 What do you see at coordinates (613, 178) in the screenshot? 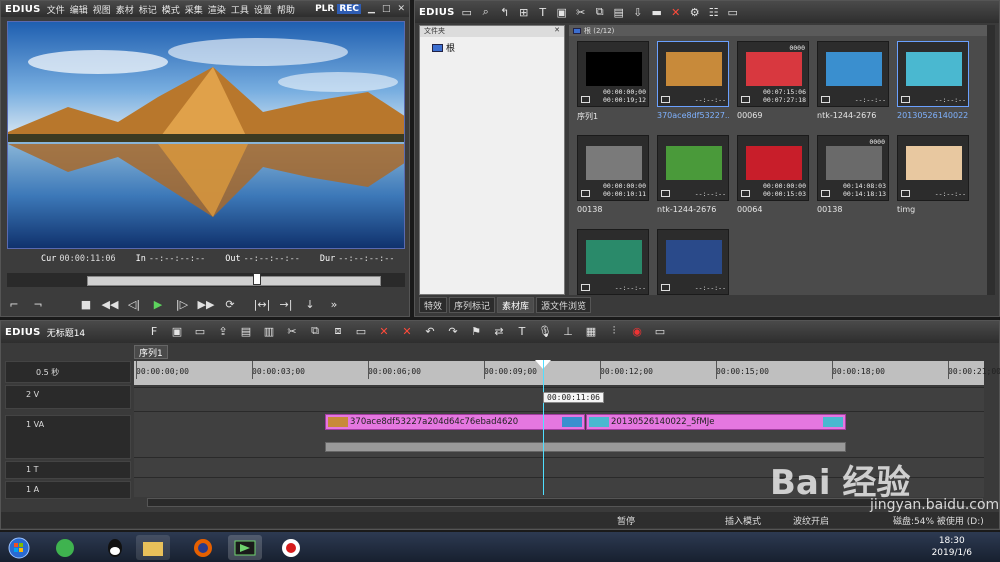
I see `bin-clip: 00:00:00:00 00:00:10:11 00138` at bounding box center [613, 178].